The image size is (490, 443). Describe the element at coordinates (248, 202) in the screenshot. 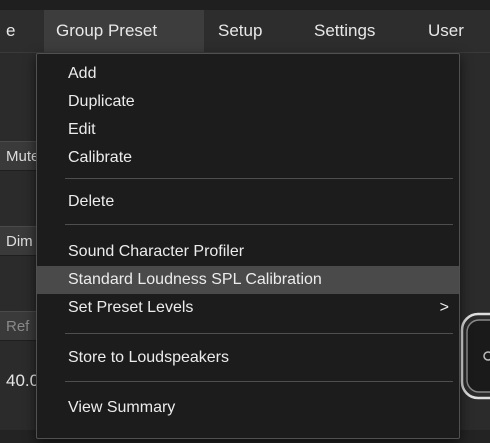

I see `menu-item-delete: Delete` at that location.